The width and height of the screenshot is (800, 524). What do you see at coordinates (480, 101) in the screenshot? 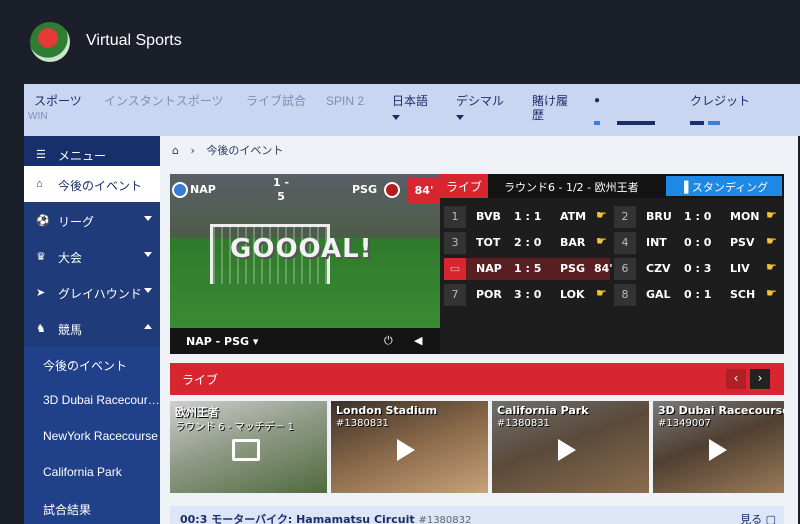
I see `odds-format-label: デシマル` at bounding box center [480, 101].